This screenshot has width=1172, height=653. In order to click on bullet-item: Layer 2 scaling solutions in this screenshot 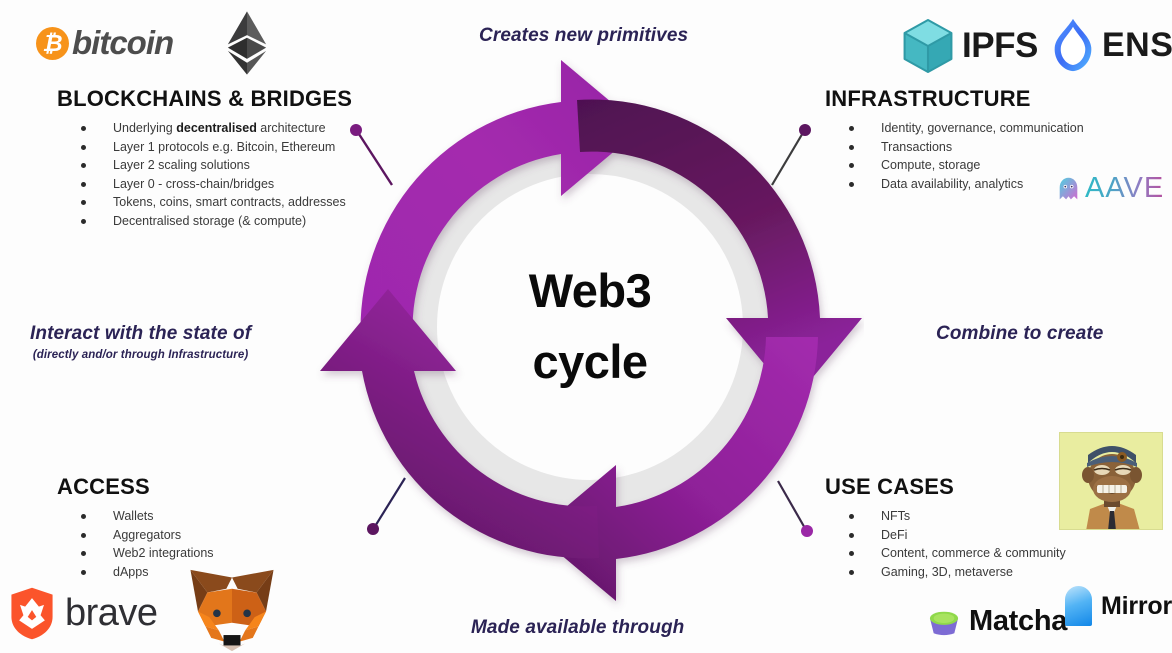, I will do `click(204, 165)`.